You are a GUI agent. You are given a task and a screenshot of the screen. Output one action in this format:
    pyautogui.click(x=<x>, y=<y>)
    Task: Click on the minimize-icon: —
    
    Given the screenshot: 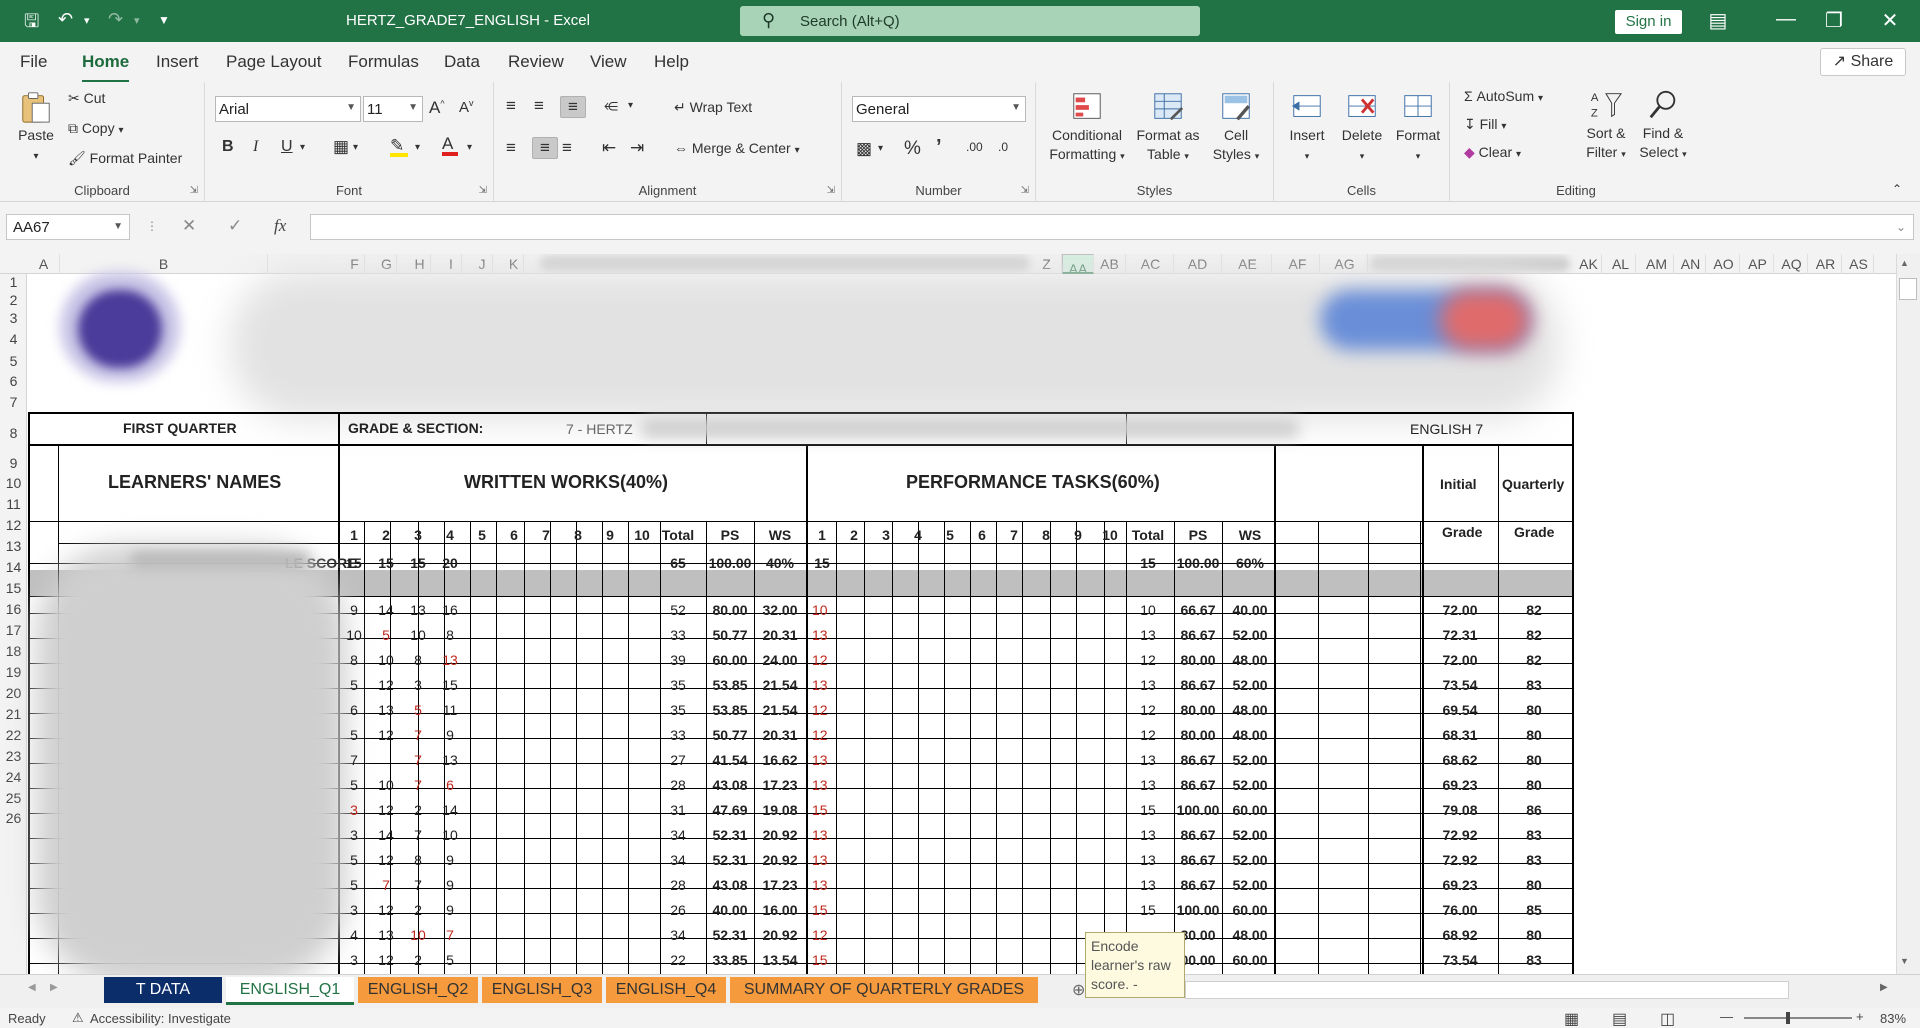 What is the action you would take?
    pyautogui.click(x=1786, y=19)
    